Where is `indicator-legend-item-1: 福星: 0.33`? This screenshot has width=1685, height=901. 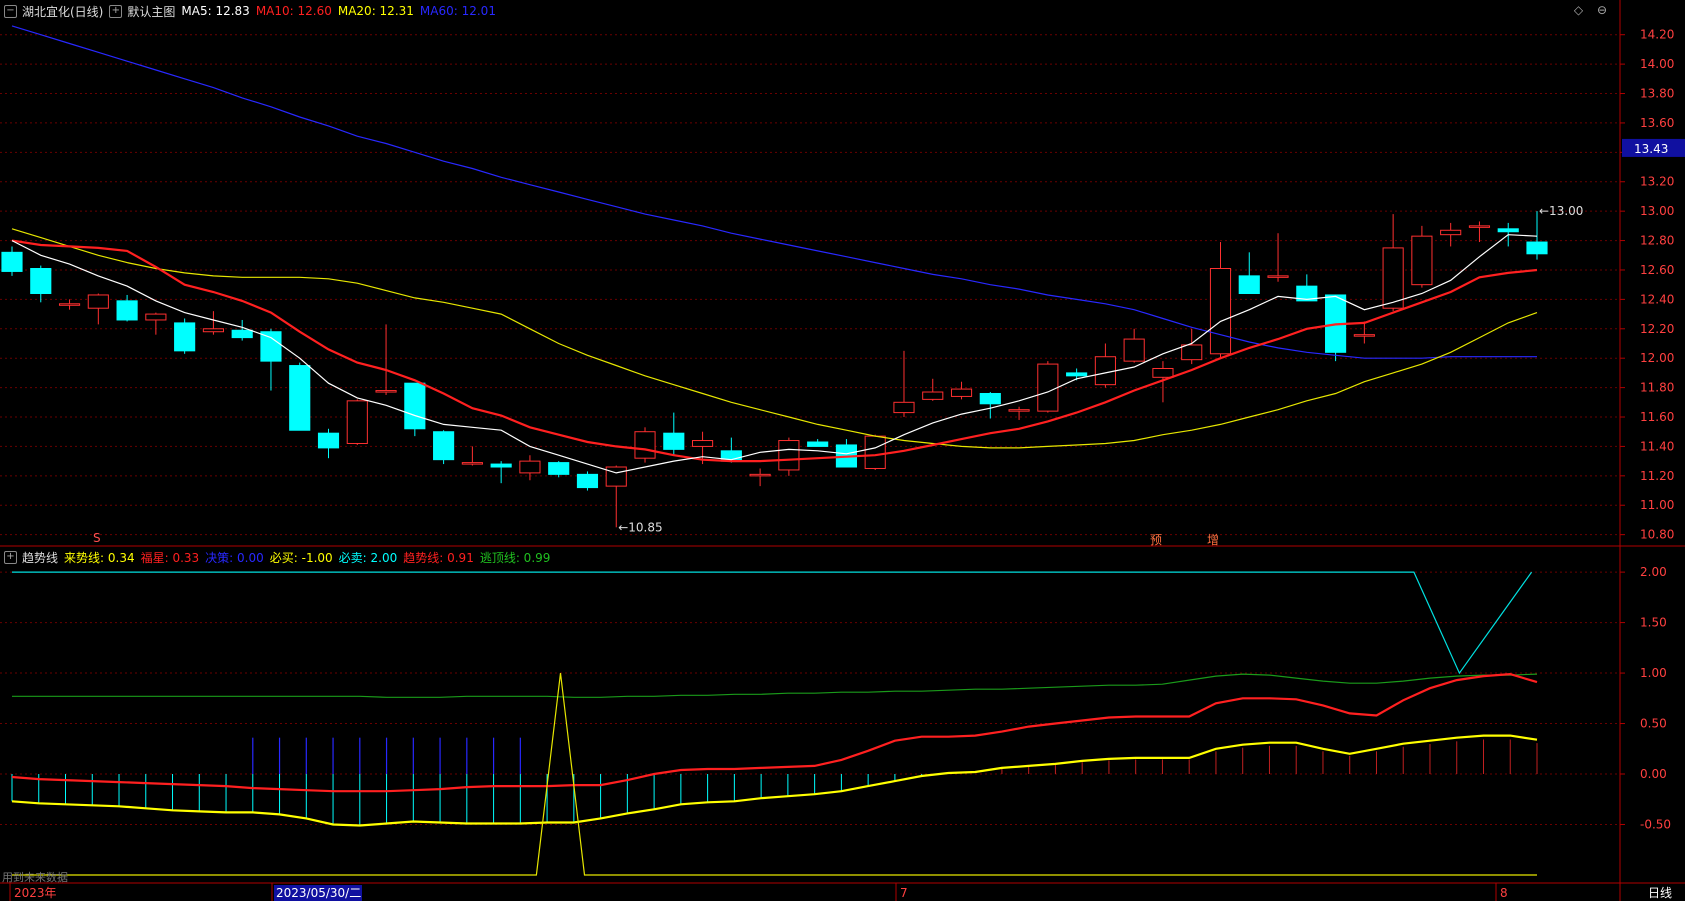 indicator-legend-item-1: 福星: 0.33 is located at coordinates (170, 557).